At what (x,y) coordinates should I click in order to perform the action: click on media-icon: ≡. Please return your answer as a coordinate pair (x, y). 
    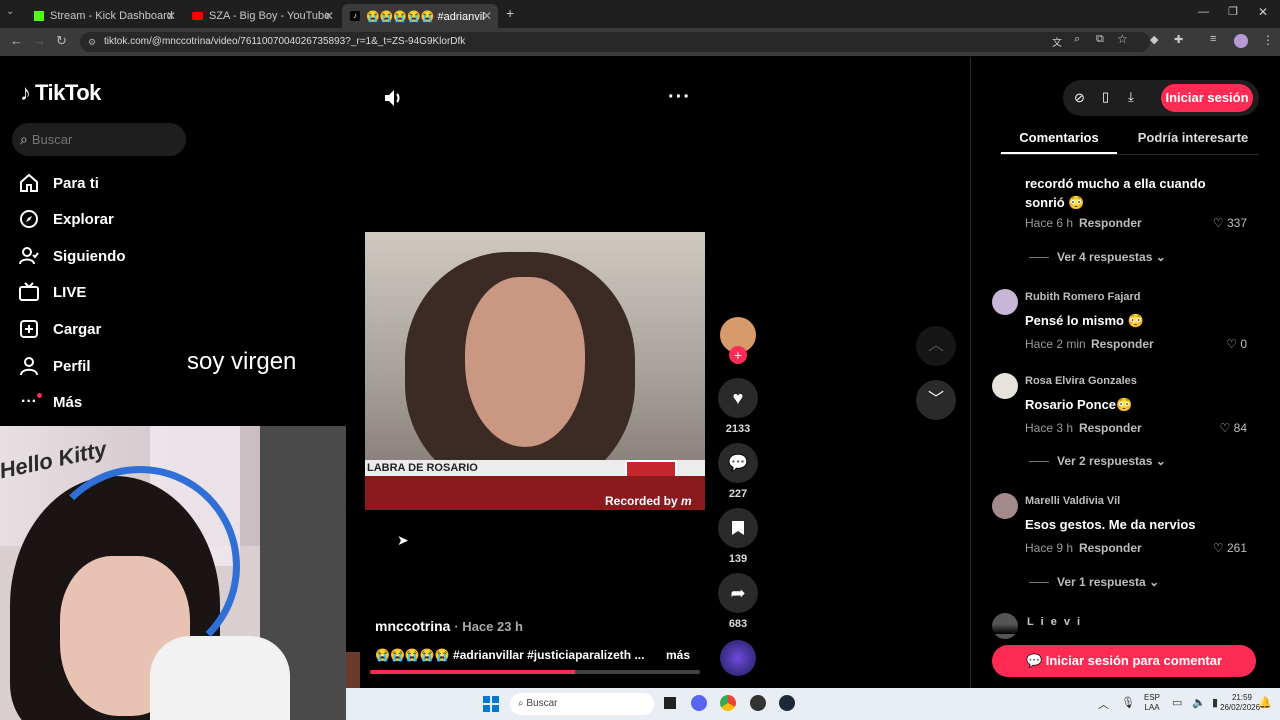
    Looking at the image, I should click on (1213, 39).